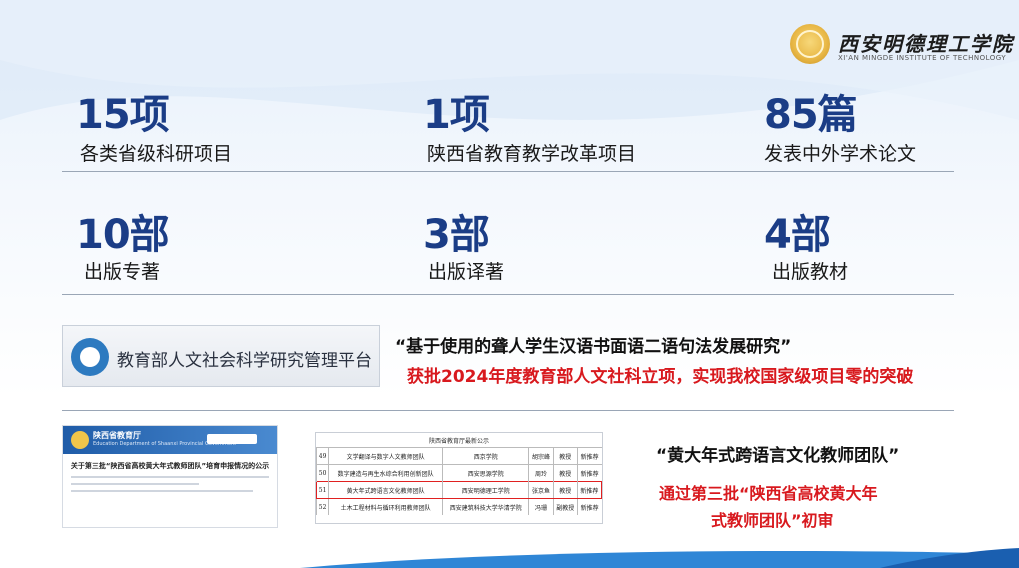  Describe the element at coordinates (797, 235) in the screenshot. I see `stat-number: 4部` at that location.